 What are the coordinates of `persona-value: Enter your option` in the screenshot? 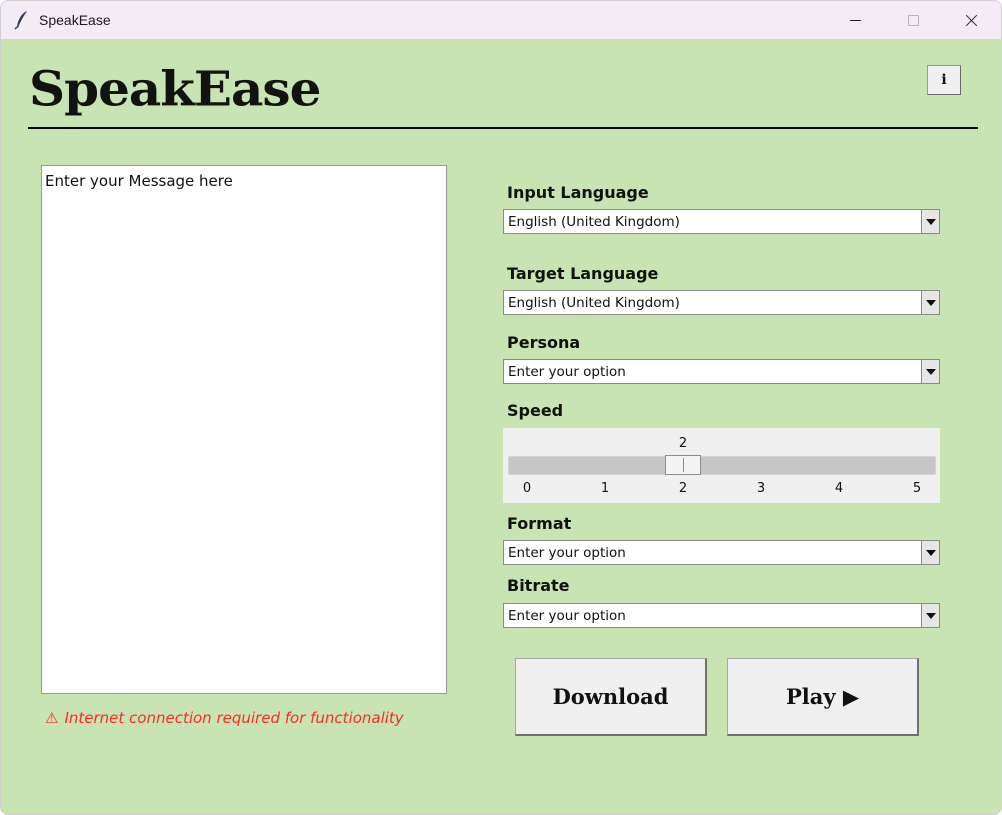 It's located at (567, 372).